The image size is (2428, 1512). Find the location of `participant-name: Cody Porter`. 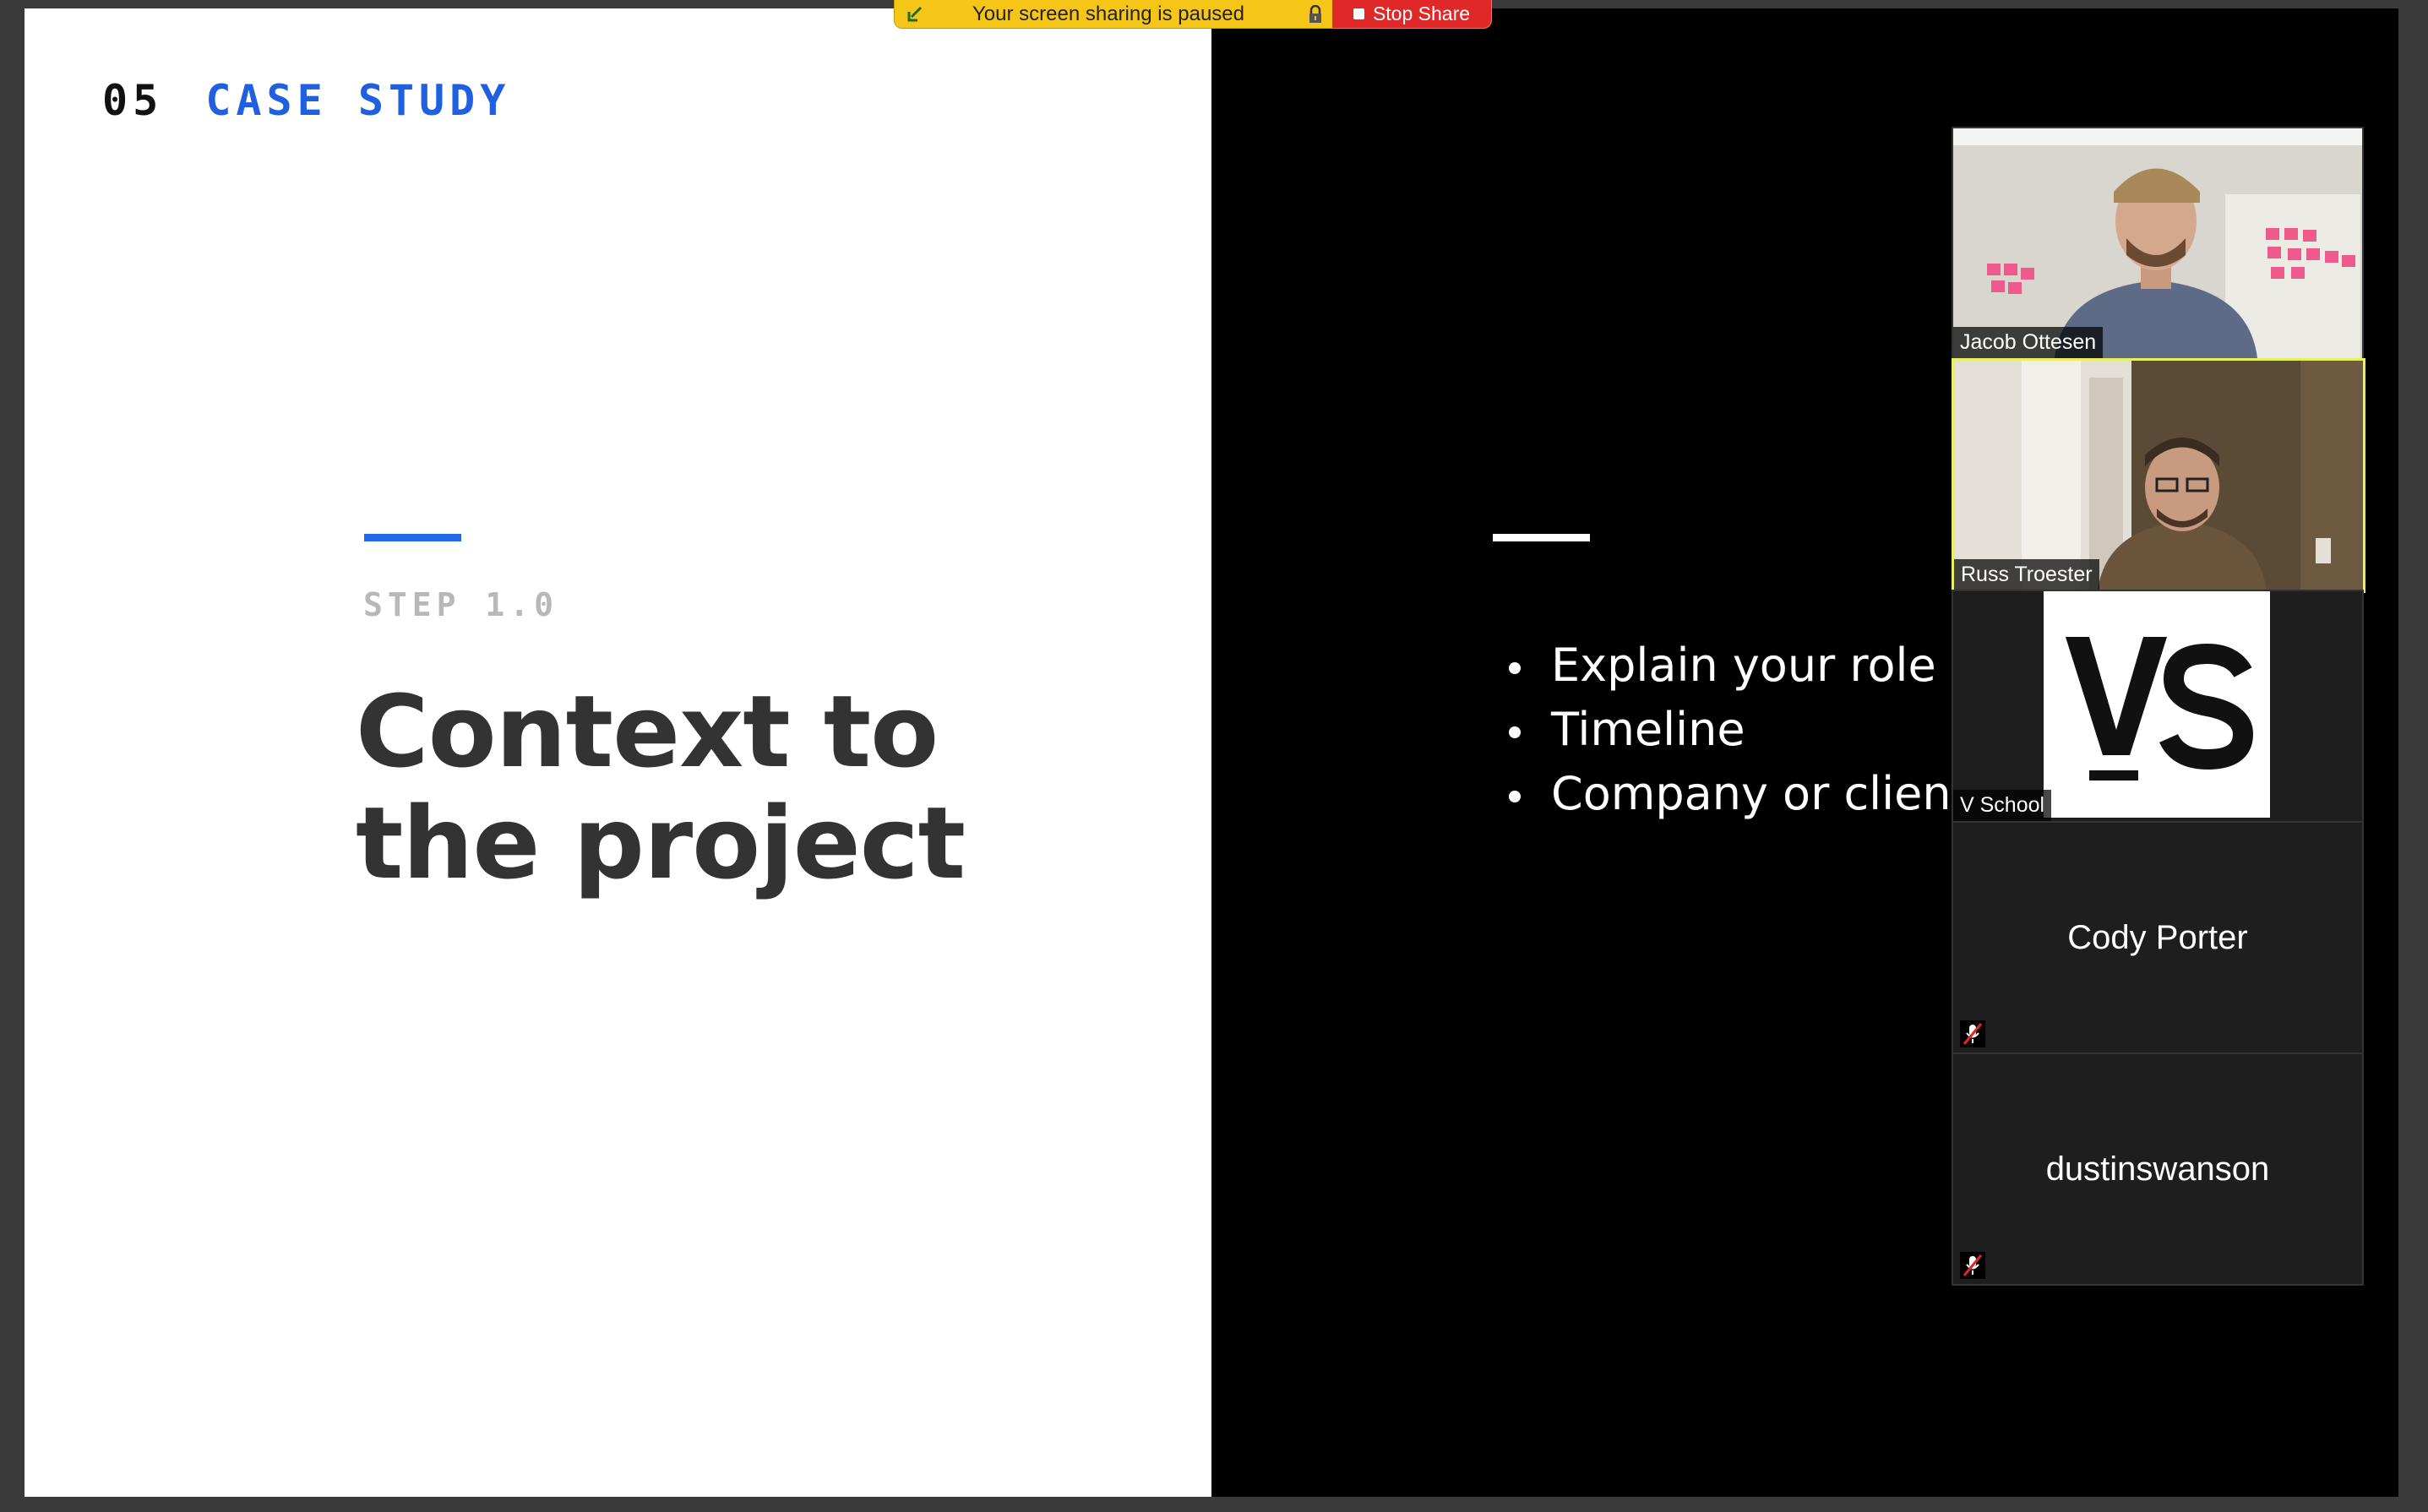

participant-name: Cody Porter is located at coordinates (2157, 937).